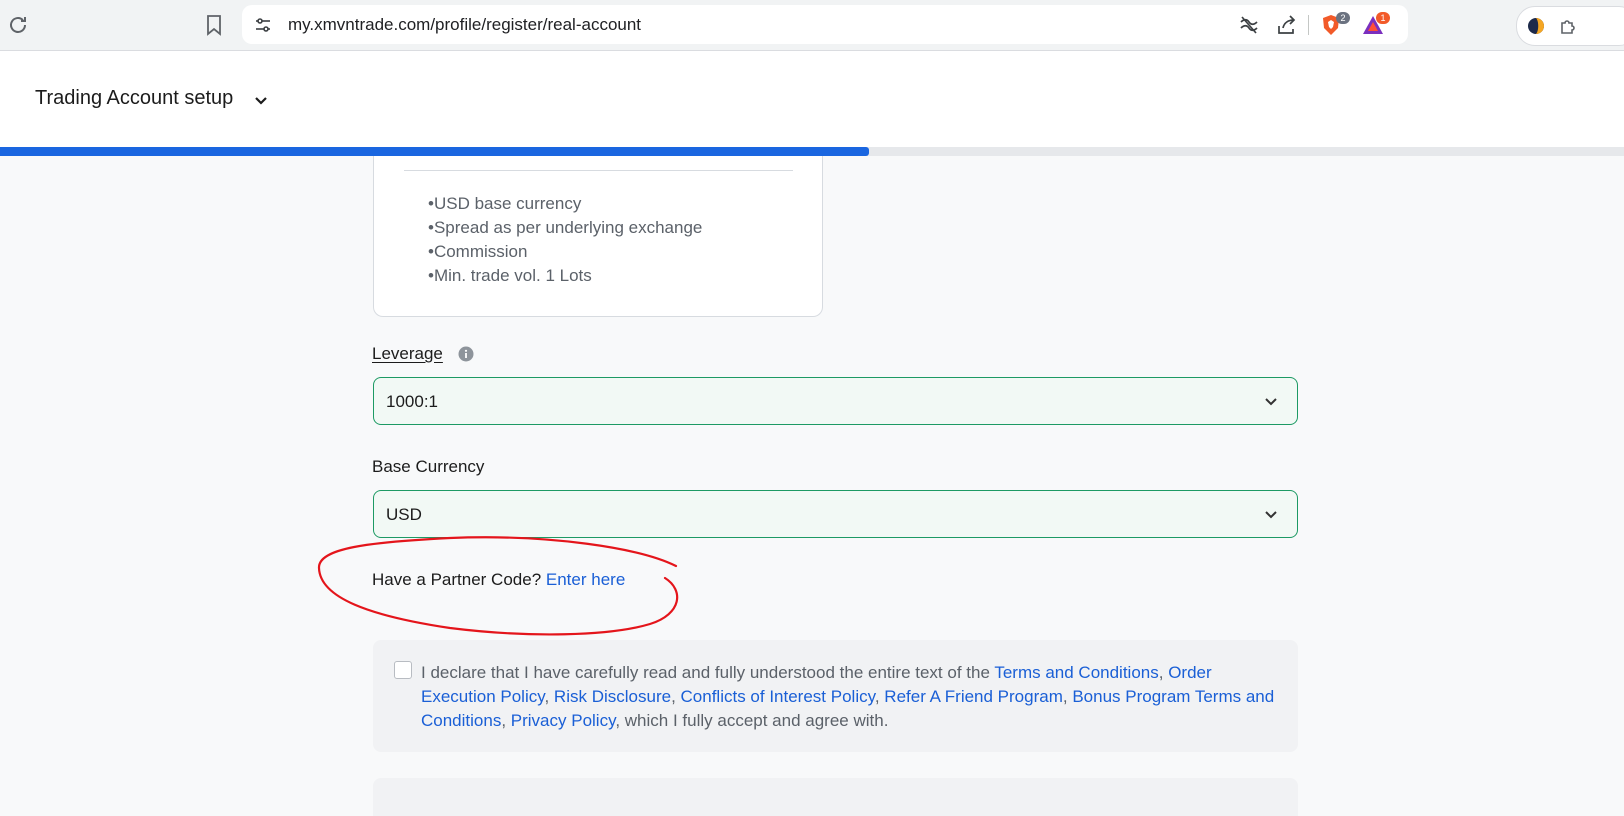 This screenshot has height=816, width=1624. I want to click on enter-partner-code-link: Enter here, so click(585, 579).